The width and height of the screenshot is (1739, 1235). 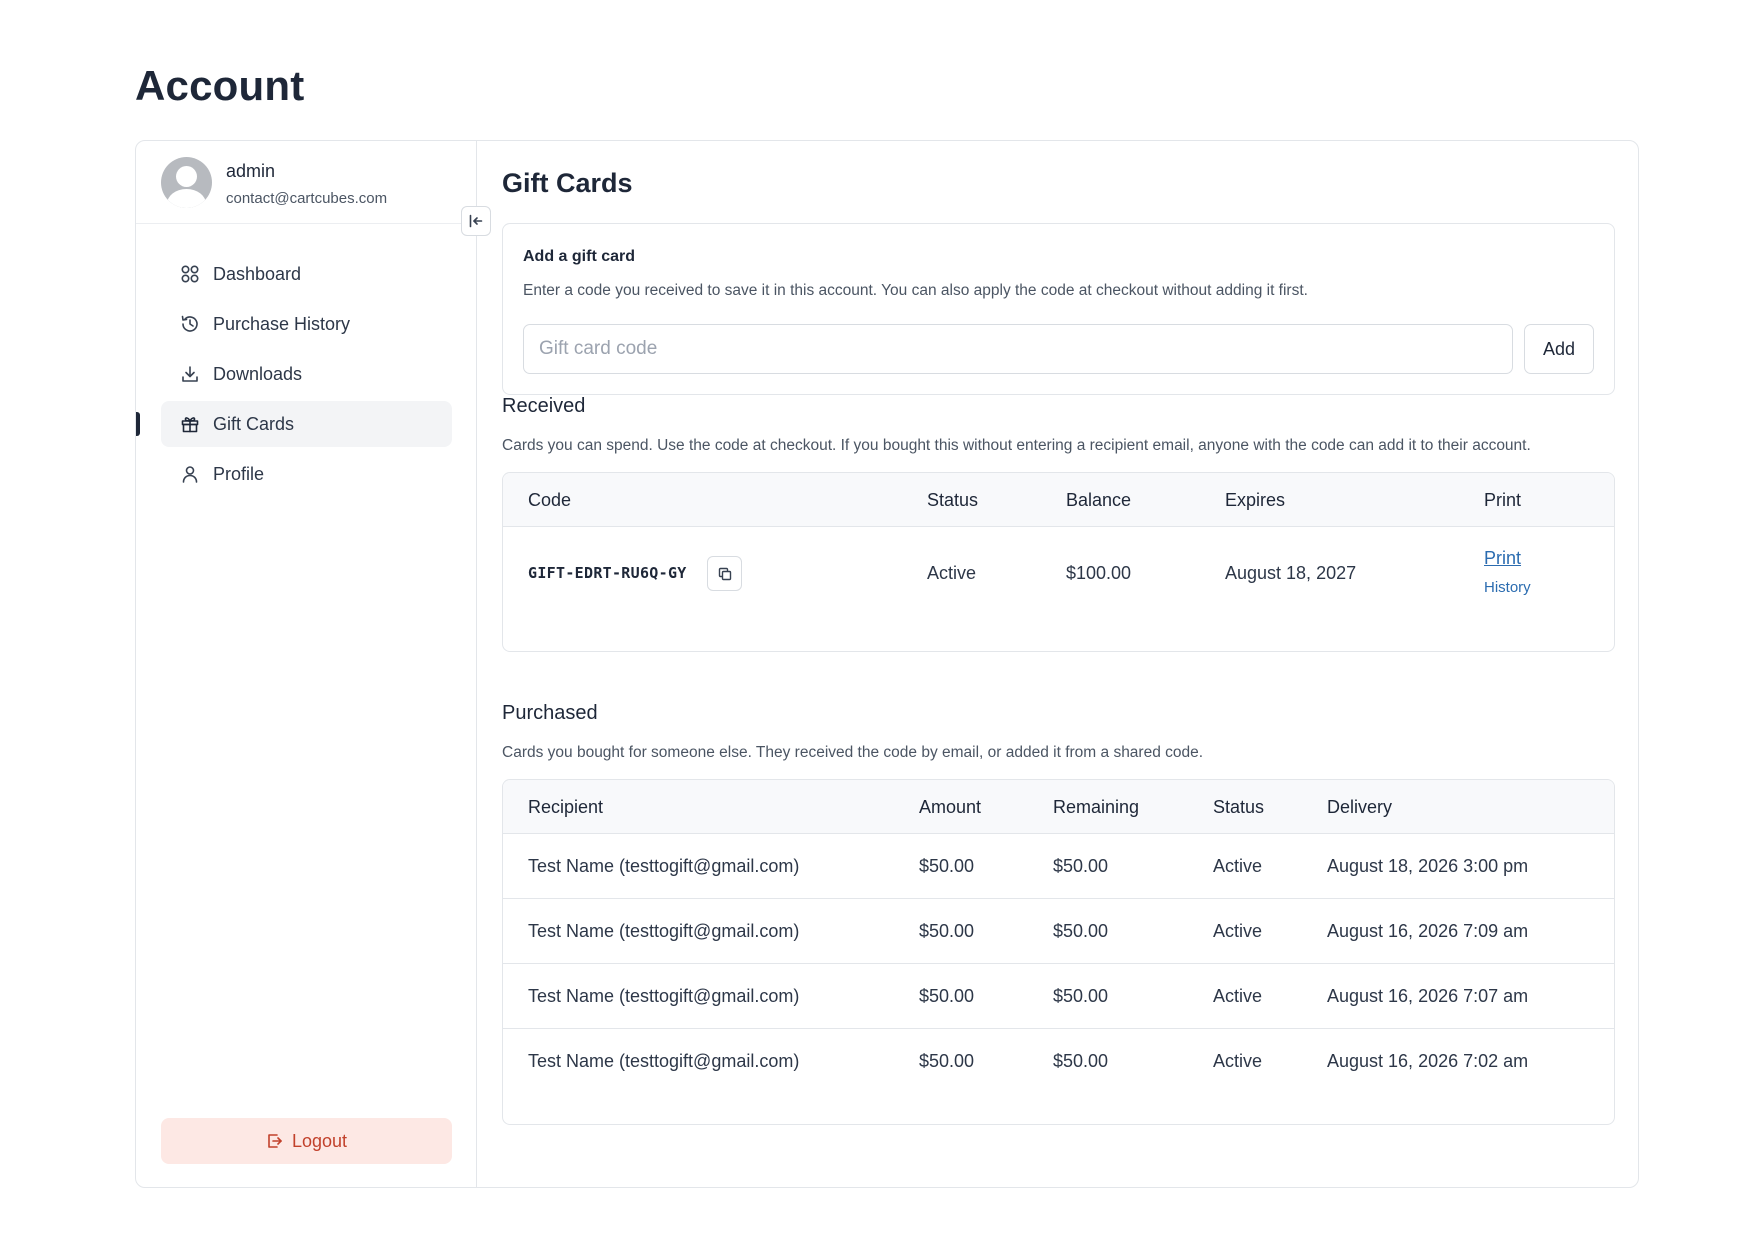 What do you see at coordinates (220, 85) in the screenshot?
I see `page-title: Account` at bounding box center [220, 85].